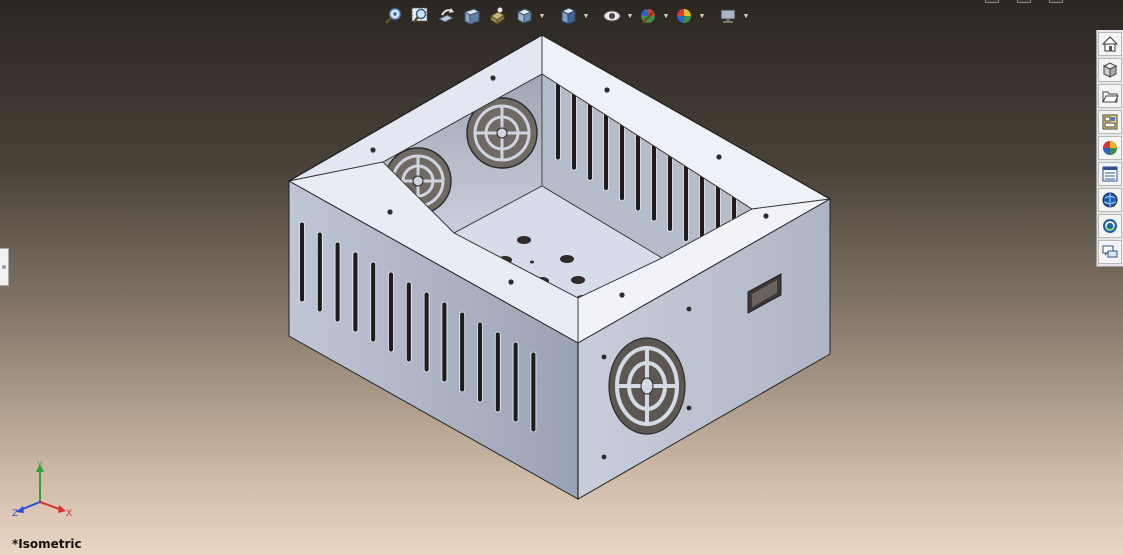  Describe the element at coordinates (69, 514) in the screenshot. I see `triad-x-label: X` at that location.